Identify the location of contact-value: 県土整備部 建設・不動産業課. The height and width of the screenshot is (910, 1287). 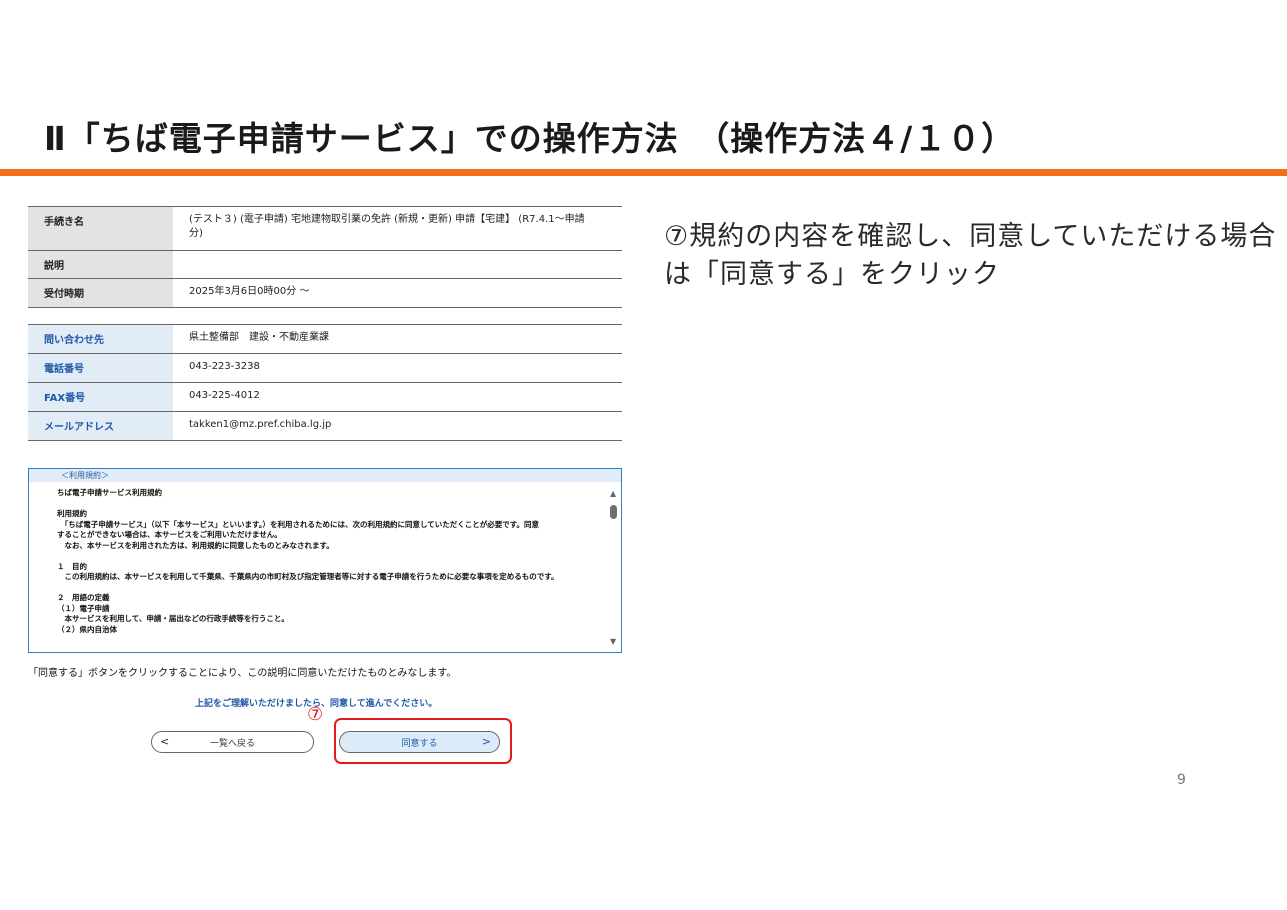
(397, 339).